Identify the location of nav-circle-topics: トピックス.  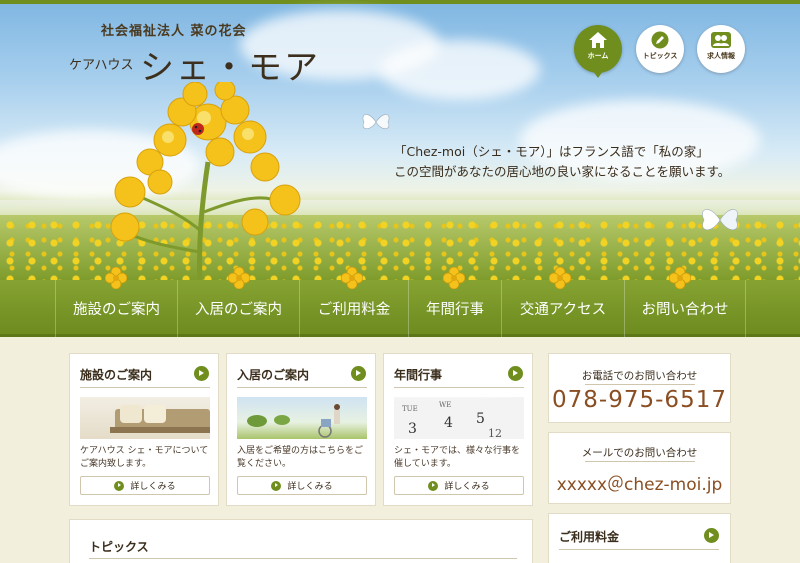
(660, 49).